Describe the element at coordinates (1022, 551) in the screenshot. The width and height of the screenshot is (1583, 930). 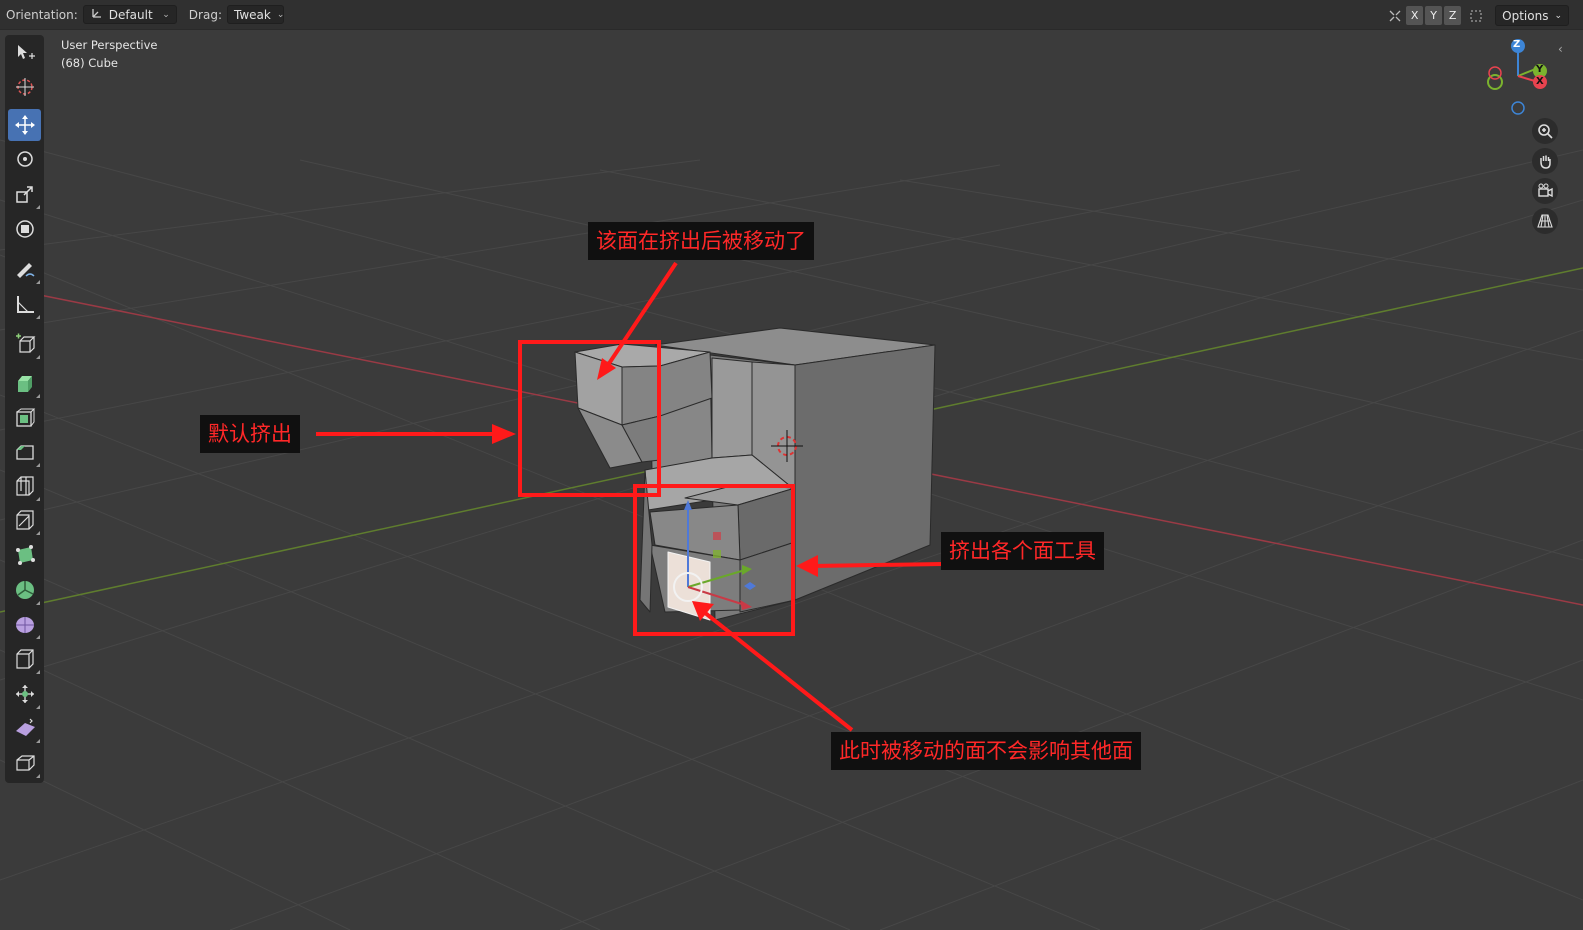
I see `annotation-extrude-faces-tool: 挤出各个面工具` at that location.